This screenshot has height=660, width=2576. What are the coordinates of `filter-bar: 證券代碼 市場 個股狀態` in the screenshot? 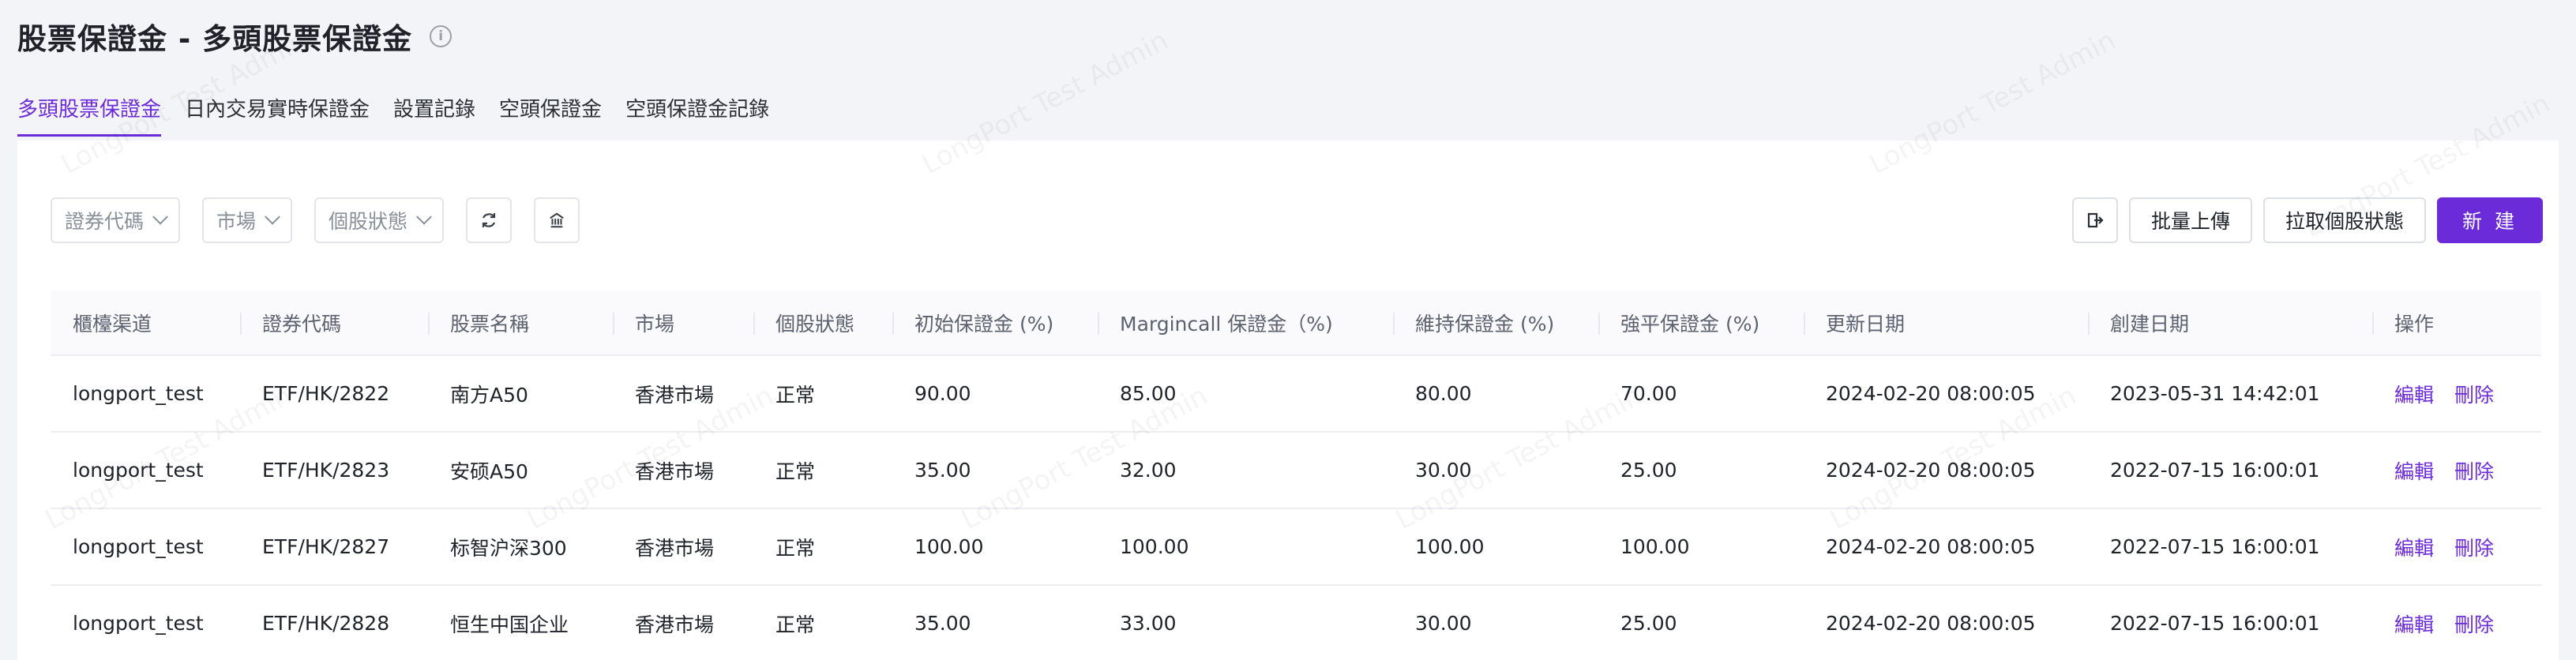 It's located at (326, 220).